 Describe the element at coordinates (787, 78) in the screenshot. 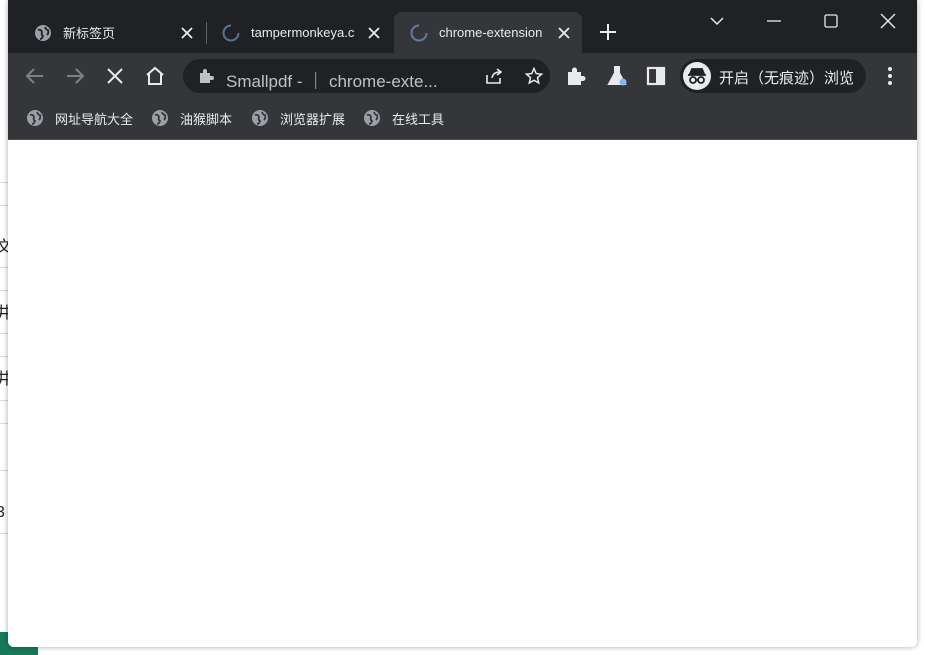

I see `profile-label: 开启（无痕迹）浏览` at that location.